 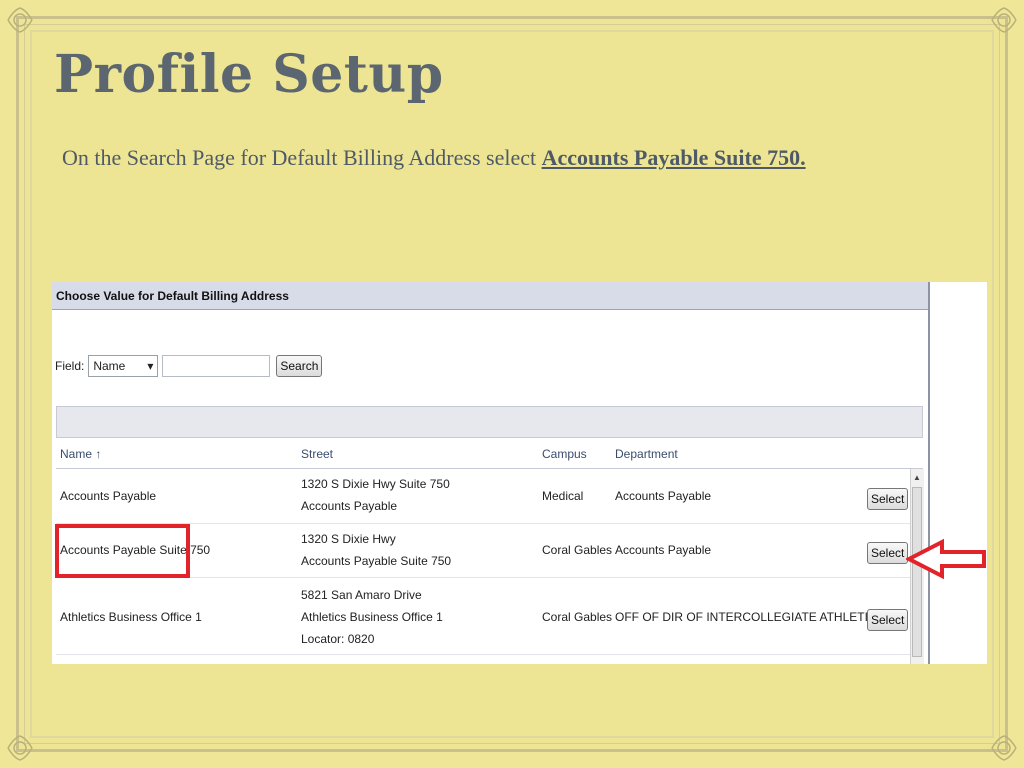 What do you see at coordinates (750, 617) in the screenshot?
I see `row-department: OFF OF DIR OF INTERCOLLEGIATE ATHLETICS` at bounding box center [750, 617].